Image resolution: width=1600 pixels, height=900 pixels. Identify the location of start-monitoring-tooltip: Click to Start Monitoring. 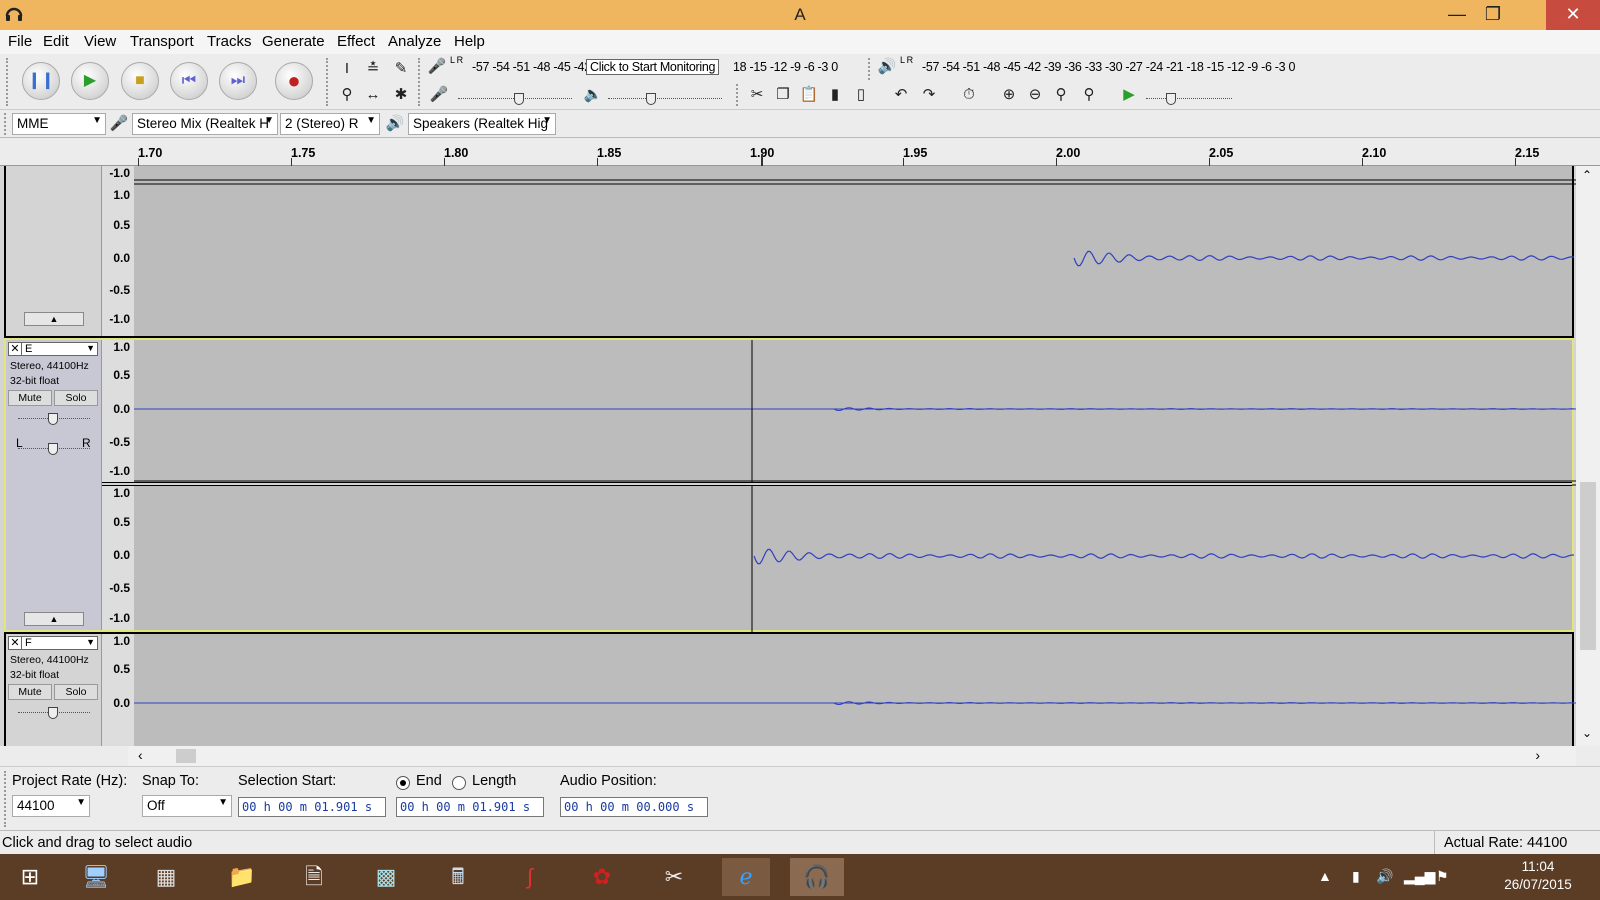
(653, 67).